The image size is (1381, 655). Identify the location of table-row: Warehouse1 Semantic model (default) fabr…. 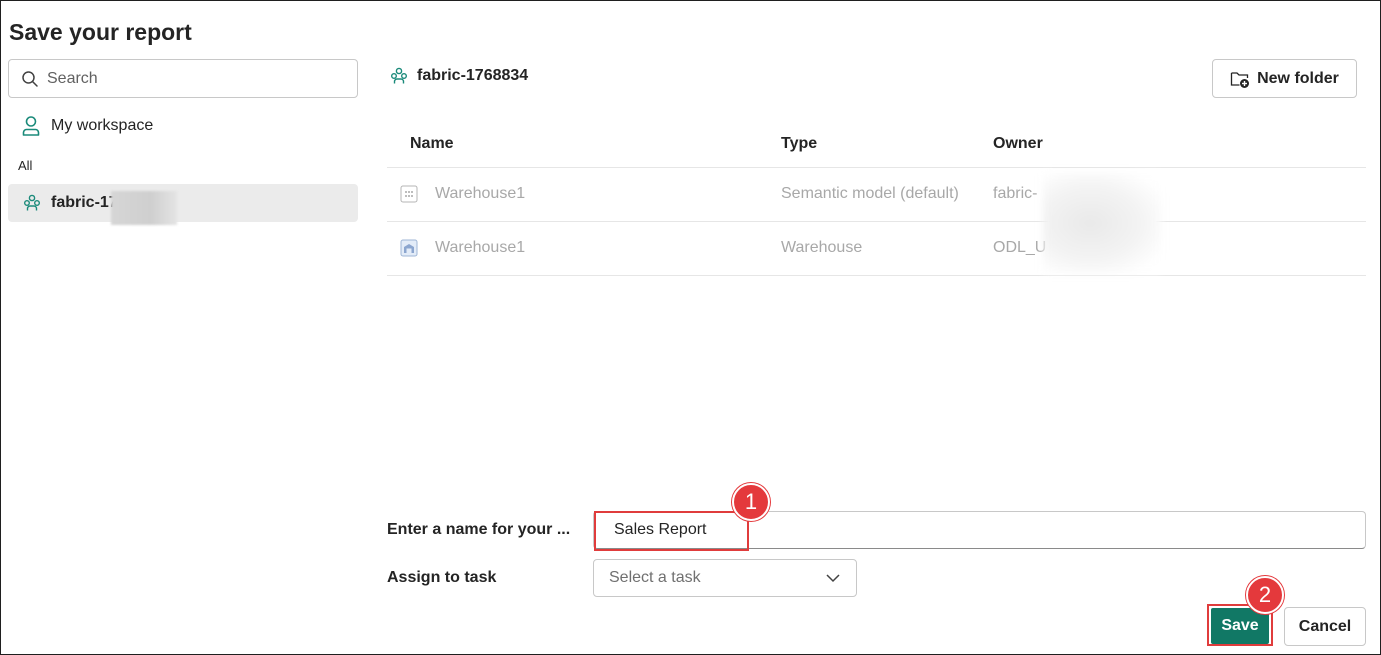
(876, 195).